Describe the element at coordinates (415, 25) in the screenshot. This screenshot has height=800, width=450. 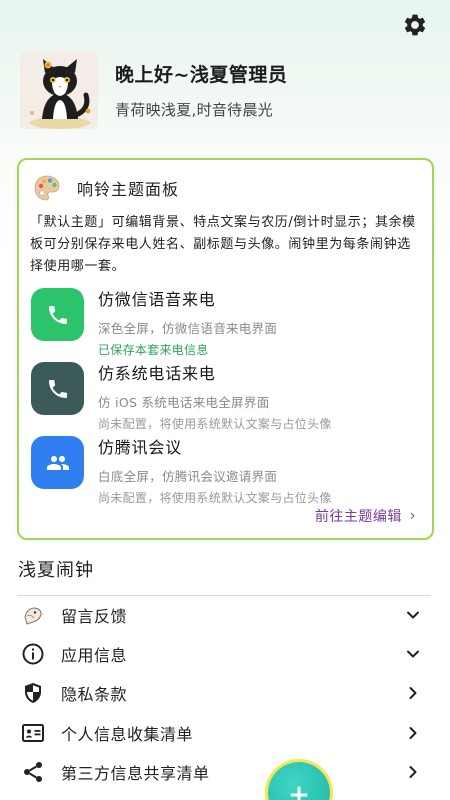
I see `gear-icon` at that location.